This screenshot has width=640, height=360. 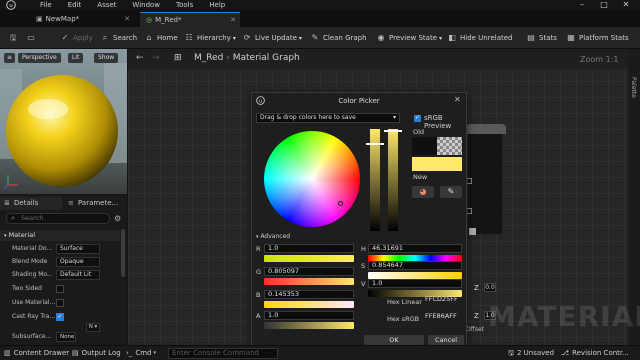 What do you see at coordinates (93, 327) in the screenshot?
I see `subsurface-expand-button: N ▾` at bounding box center [93, 327].